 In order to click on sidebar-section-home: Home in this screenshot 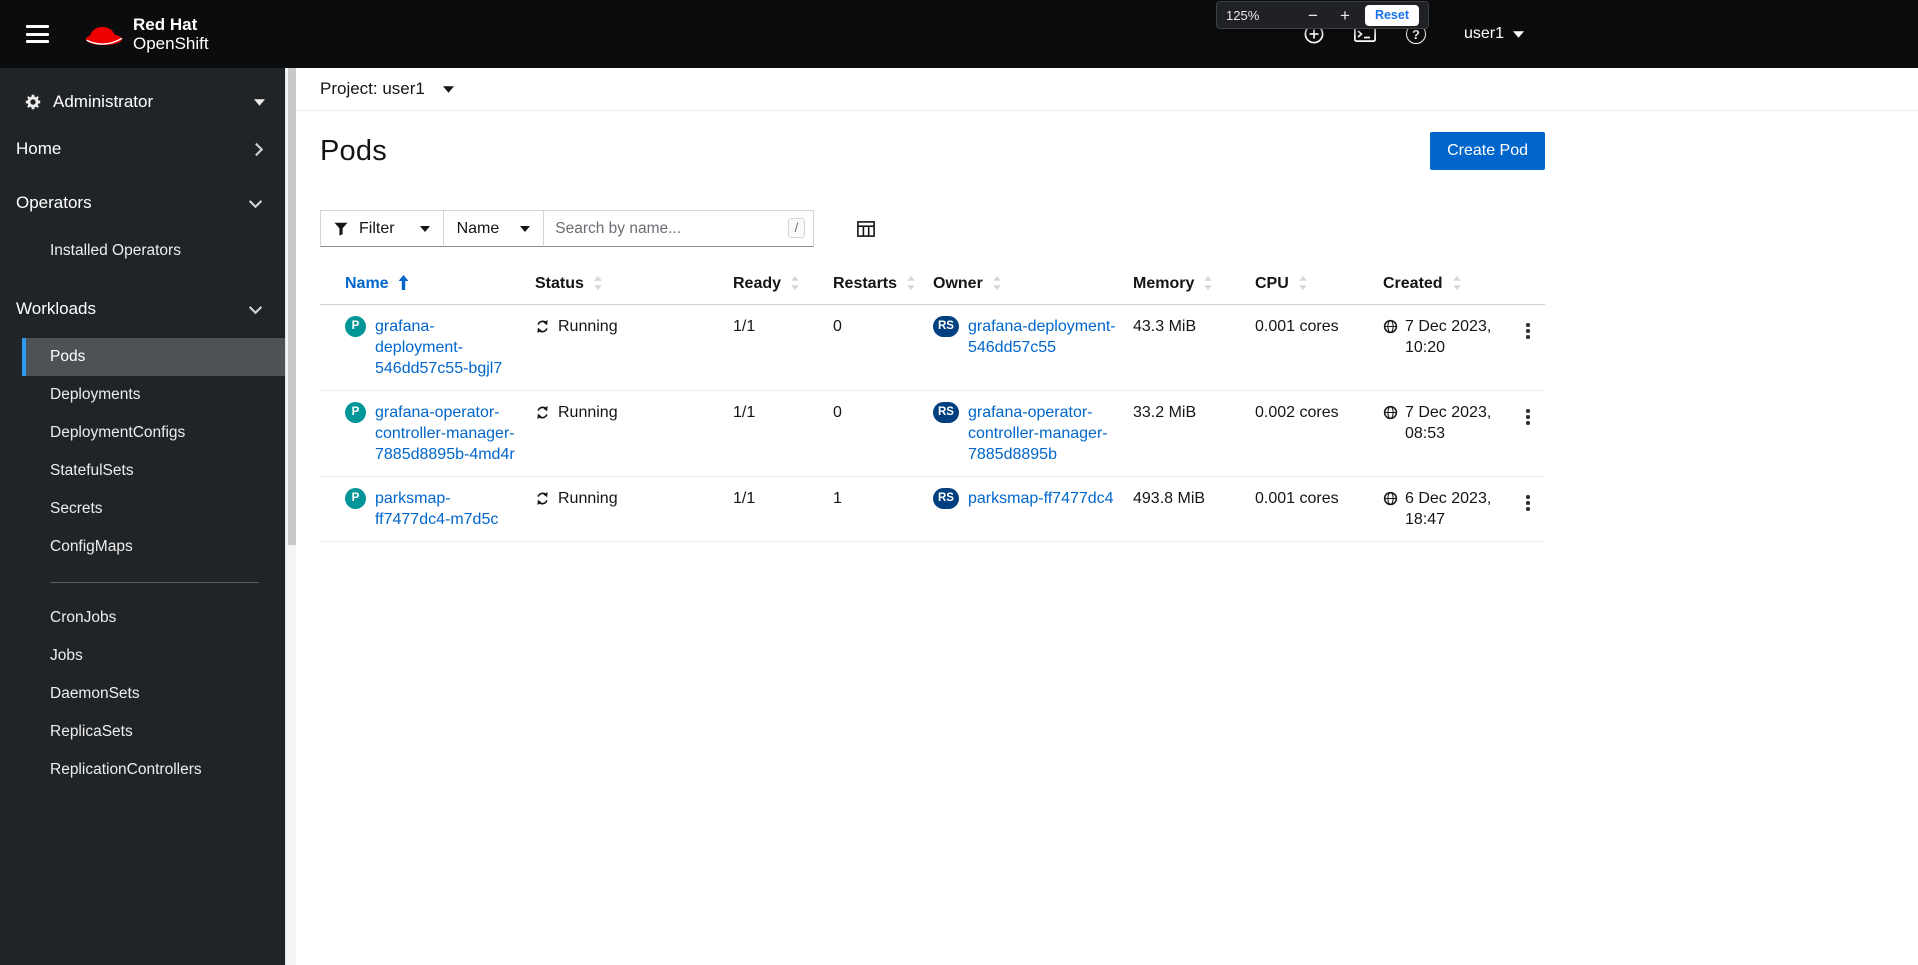, I will do `click(142, 149)`.